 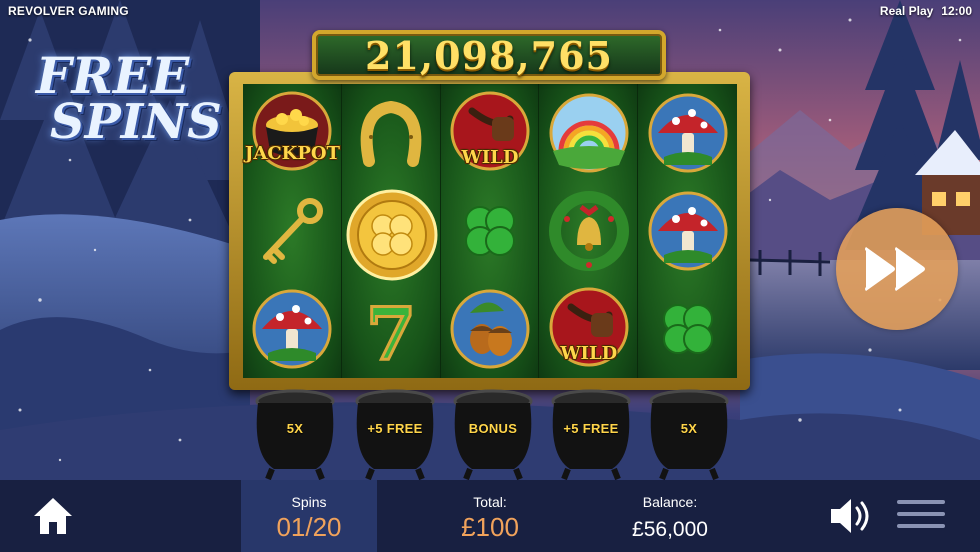 I want to click on gold-clover-coin-icon, so click(x=392, y=235).